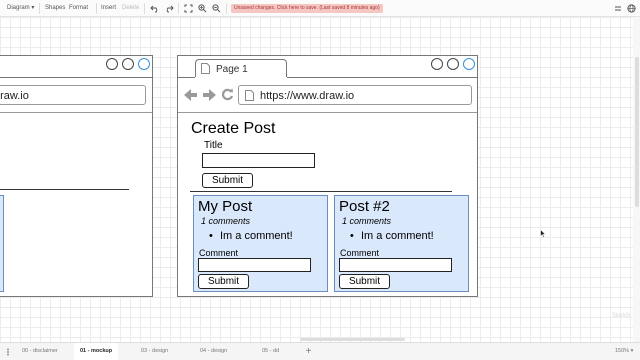 The image size is (640, 360). I want to click on delete-button: Delete, so click(130, 8).